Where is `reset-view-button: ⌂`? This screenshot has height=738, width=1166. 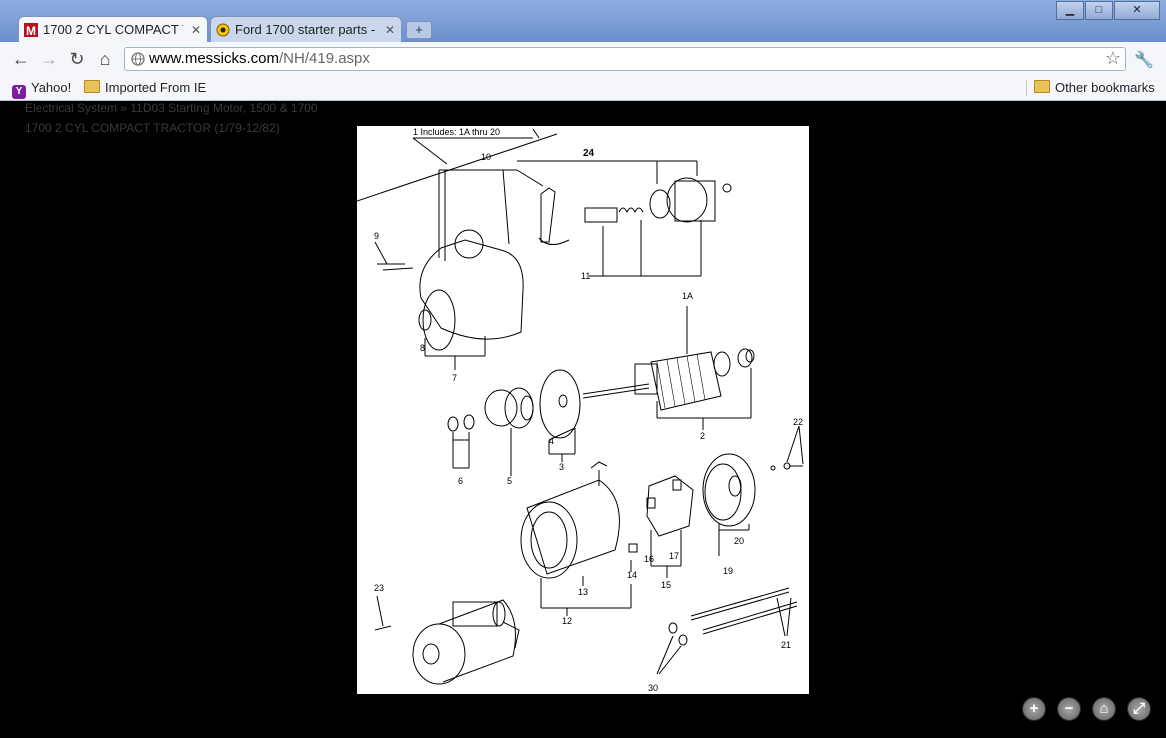
reset-view-button: ⌂ is located at coordinates (1104, 709).